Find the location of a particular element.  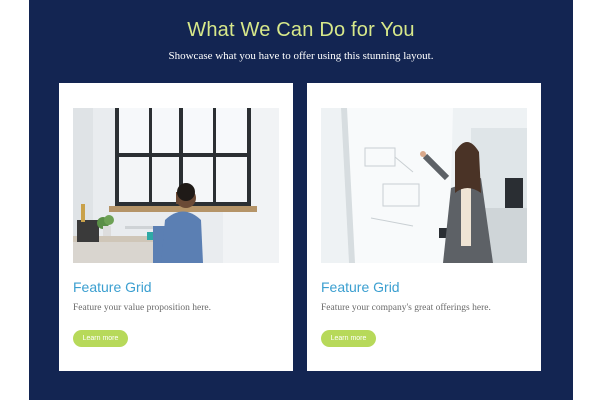

section-heading: What We Can Do for You is located at coordinates (301, 30).